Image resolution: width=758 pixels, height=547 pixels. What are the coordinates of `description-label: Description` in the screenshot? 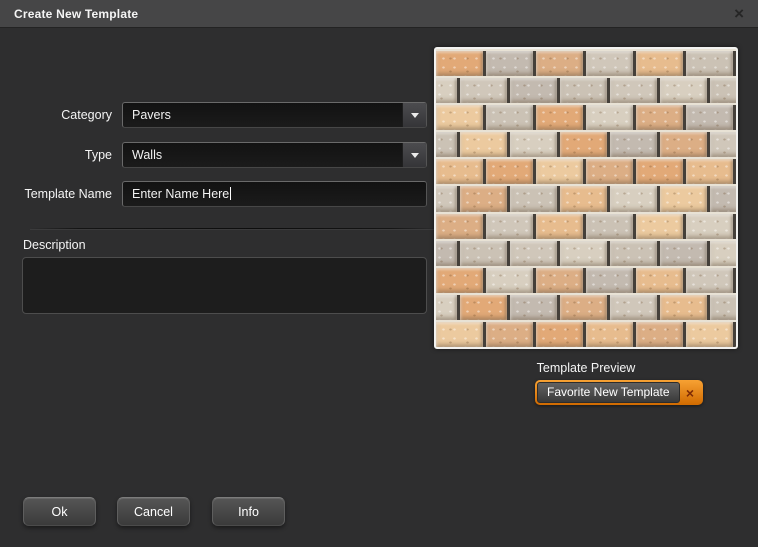 It's located at (54, 245).